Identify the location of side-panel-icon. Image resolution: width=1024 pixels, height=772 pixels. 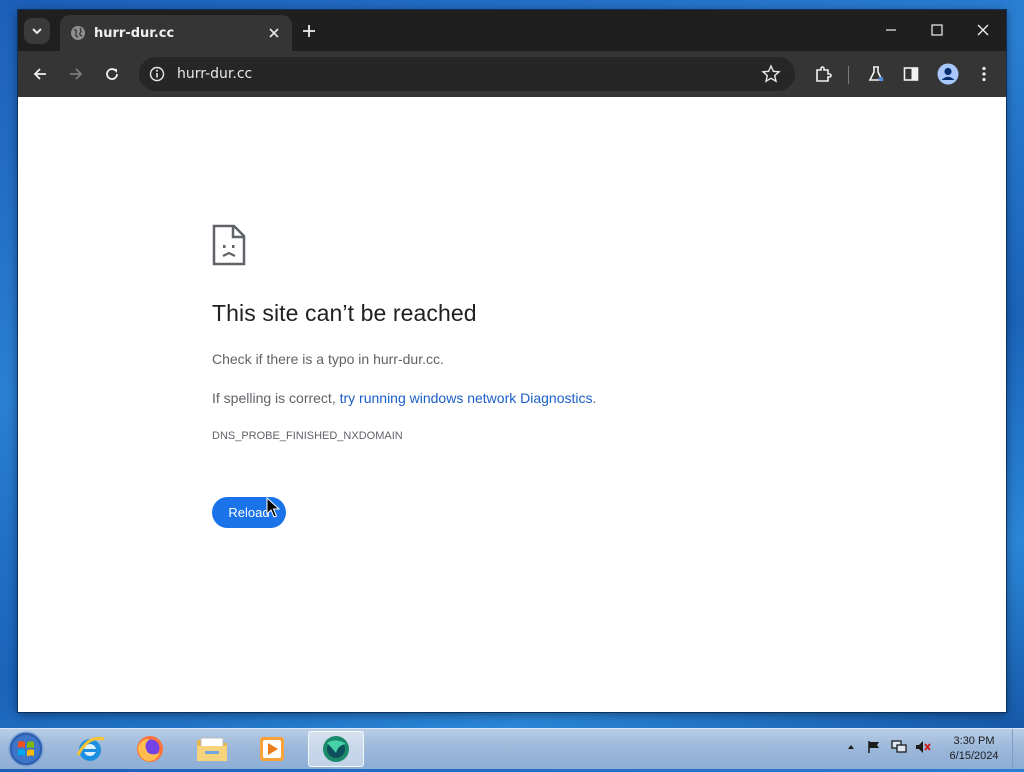
(911, 74).